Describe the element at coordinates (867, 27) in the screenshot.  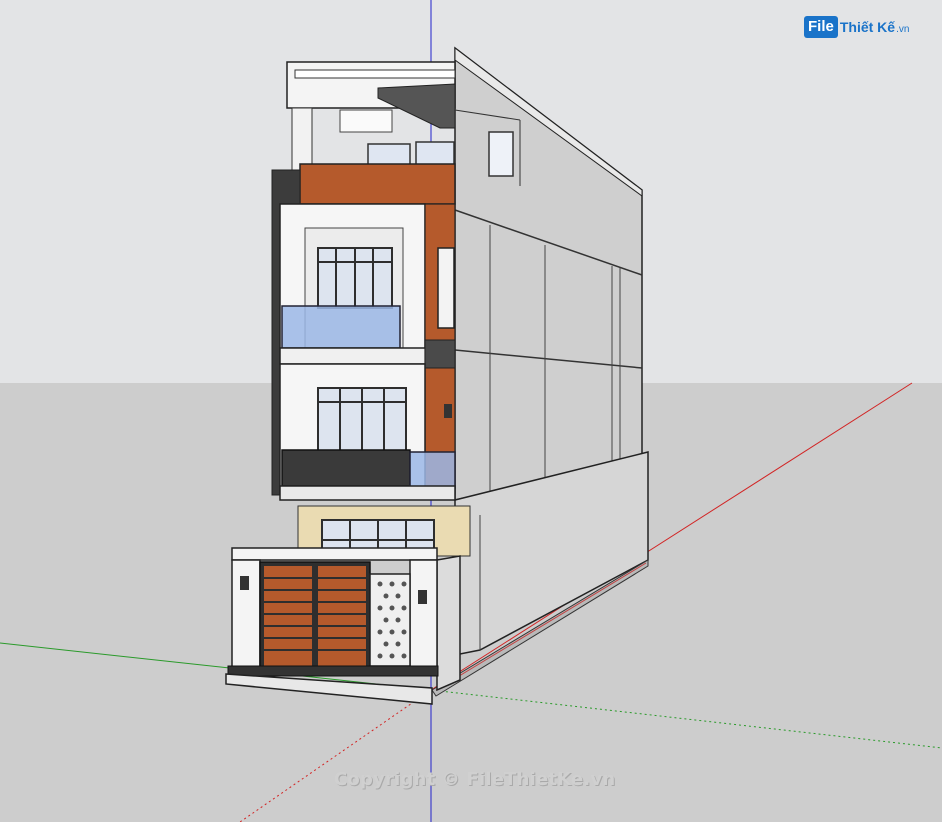
I see `logo-rest-text: Thiết Kế` at that location.